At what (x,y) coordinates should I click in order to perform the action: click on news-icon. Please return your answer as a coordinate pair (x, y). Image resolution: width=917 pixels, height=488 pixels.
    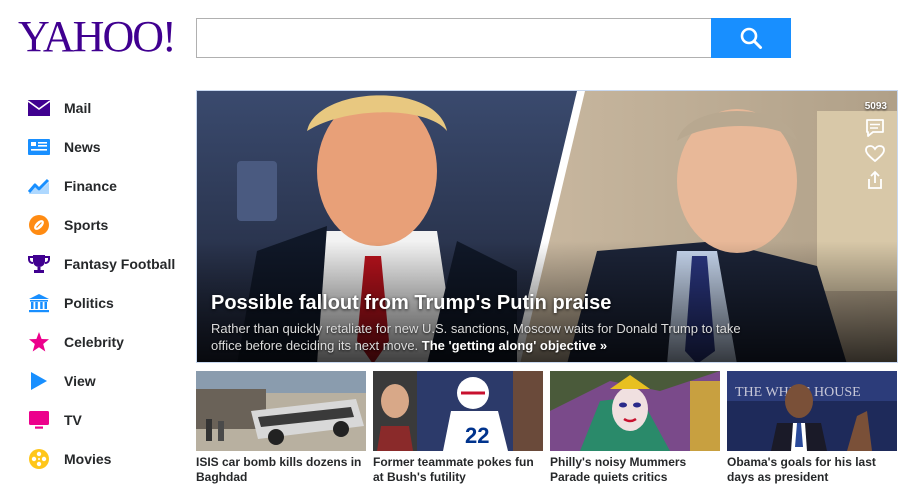
    Looking at the image, I should click on (42, 147).